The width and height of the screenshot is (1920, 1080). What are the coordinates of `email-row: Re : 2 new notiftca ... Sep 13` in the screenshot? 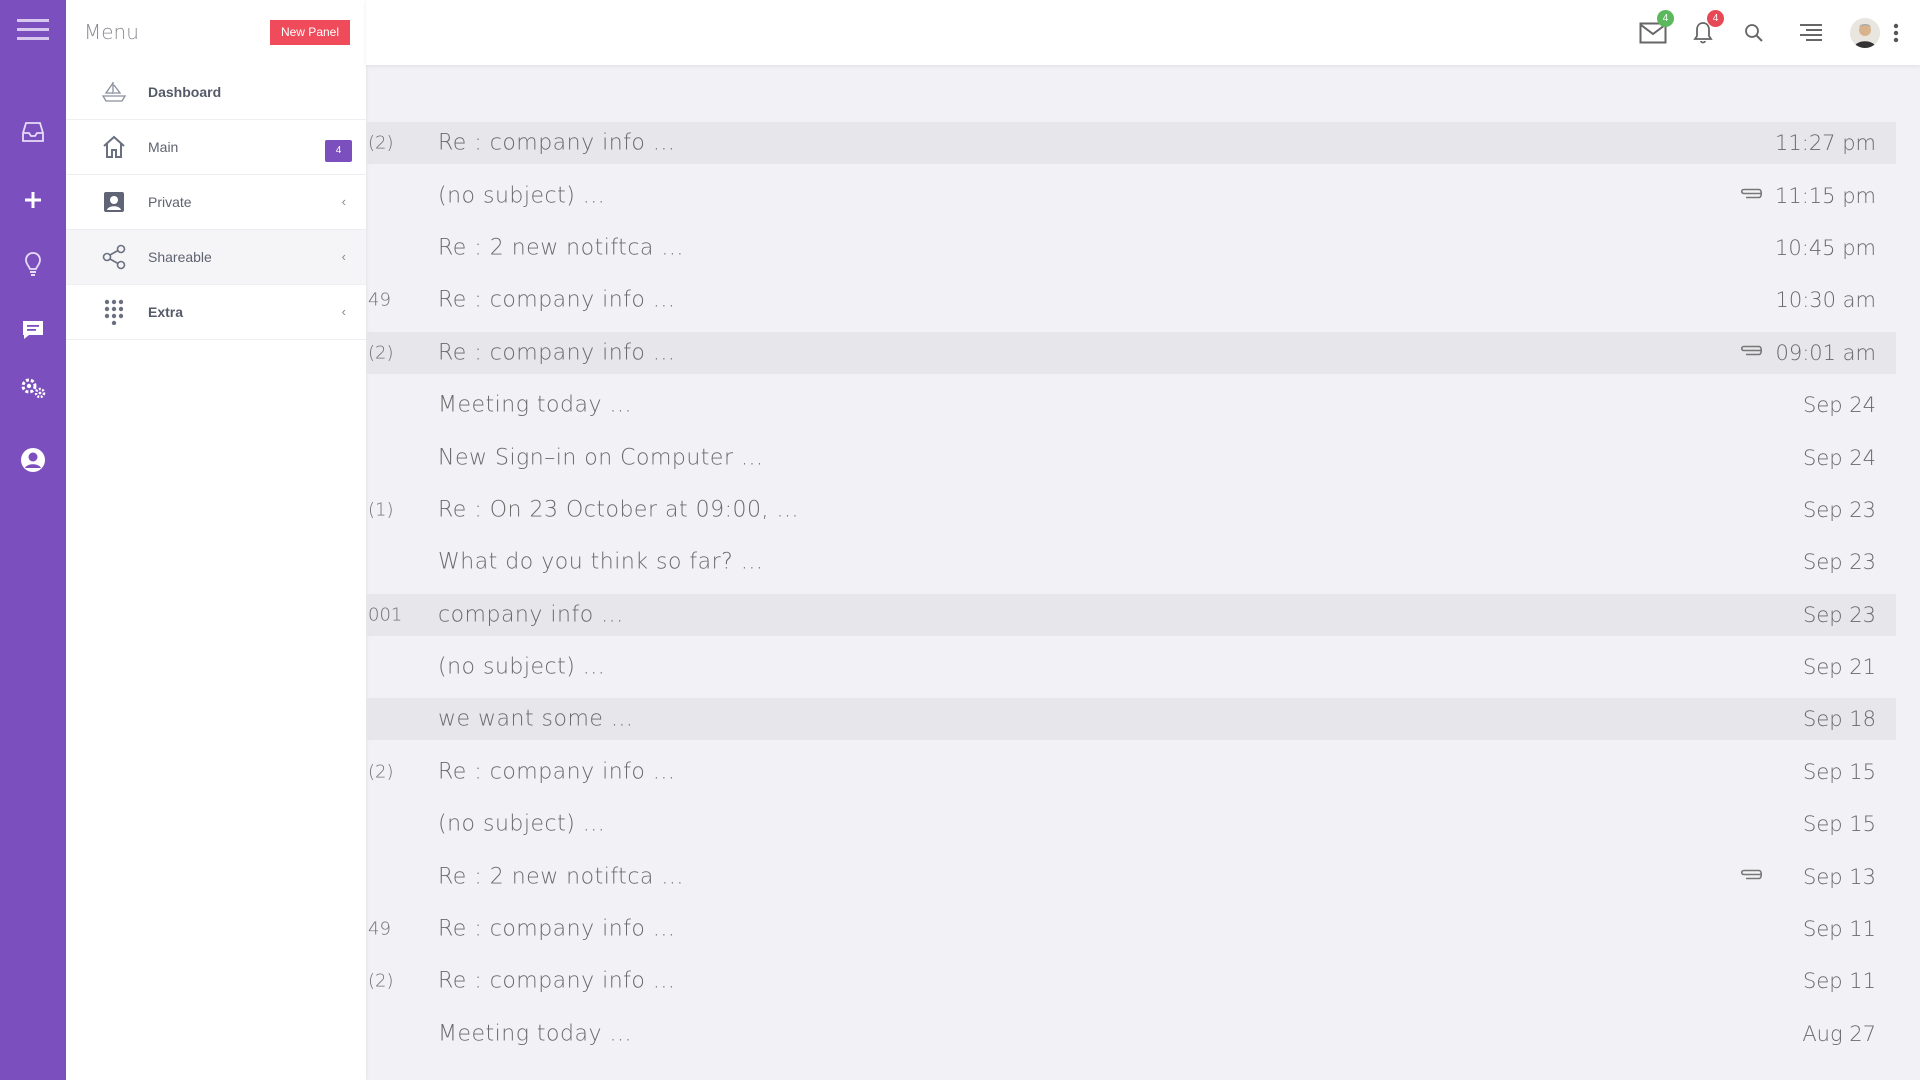 It's located at (1131, 876).